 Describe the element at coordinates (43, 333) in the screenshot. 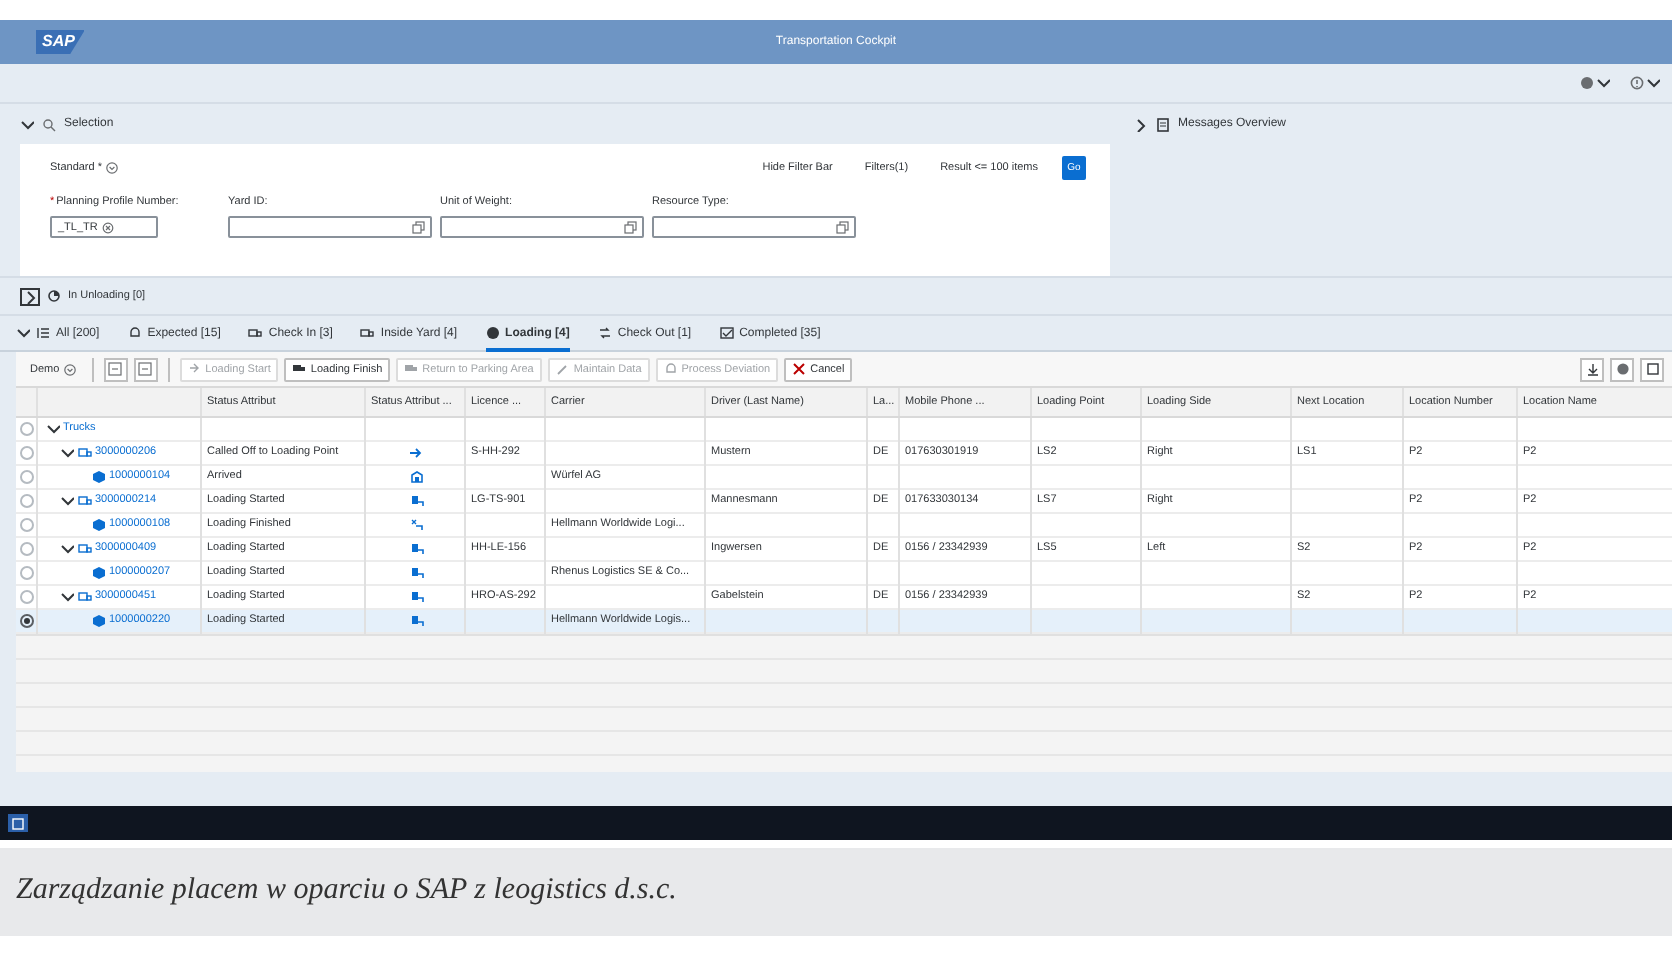

I see `list-icon` at that location.